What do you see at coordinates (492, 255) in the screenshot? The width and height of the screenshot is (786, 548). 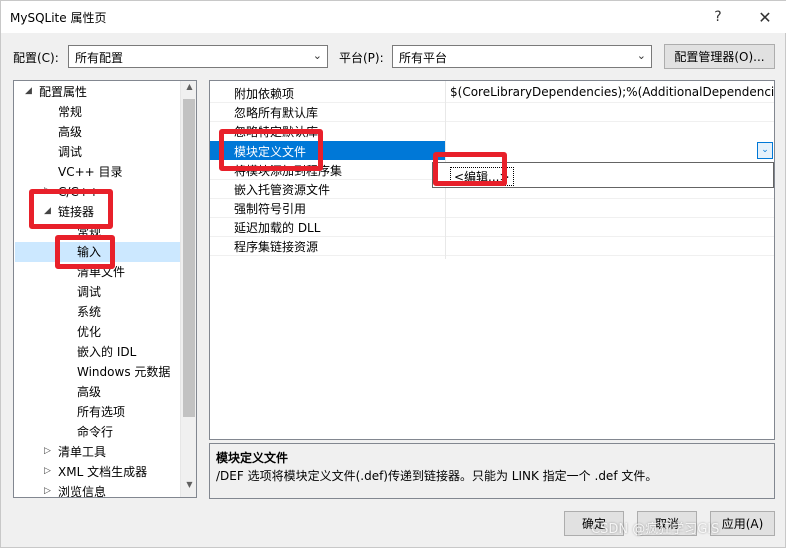 I see `row-divider` at bounding box center [492, 255].